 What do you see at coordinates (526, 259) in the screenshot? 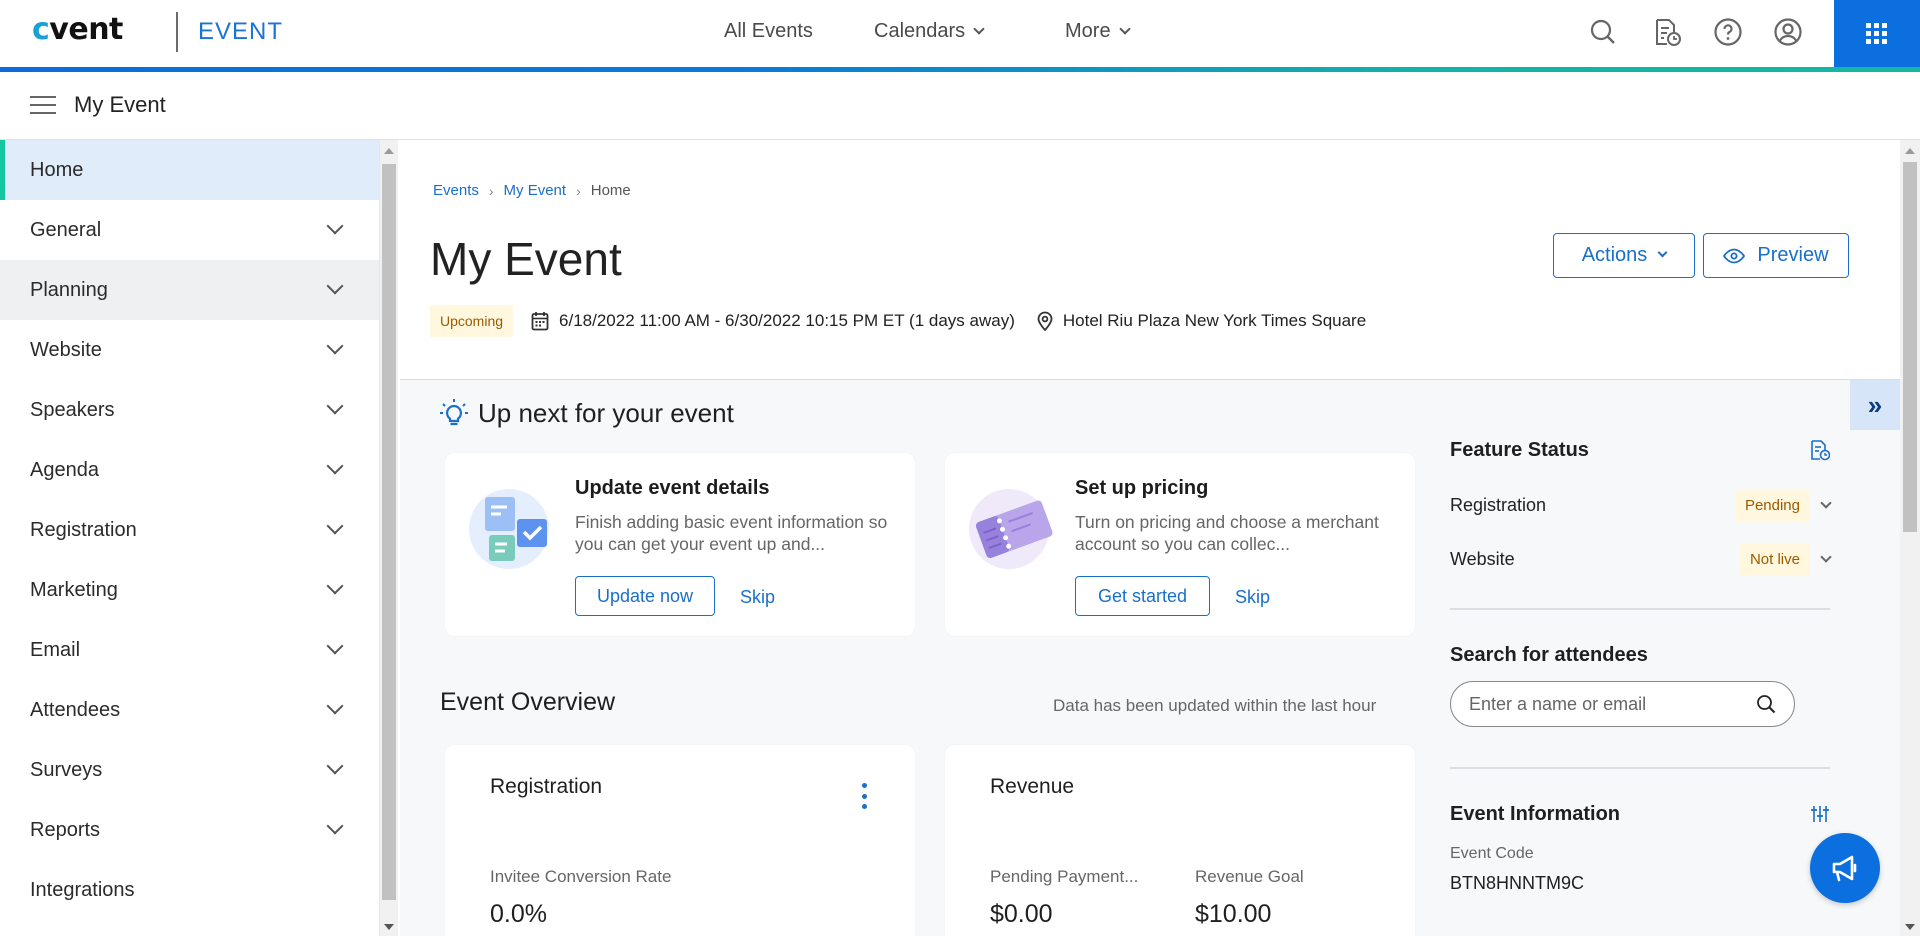
I see `page-title: My Event` at bounding box center [526, 259].